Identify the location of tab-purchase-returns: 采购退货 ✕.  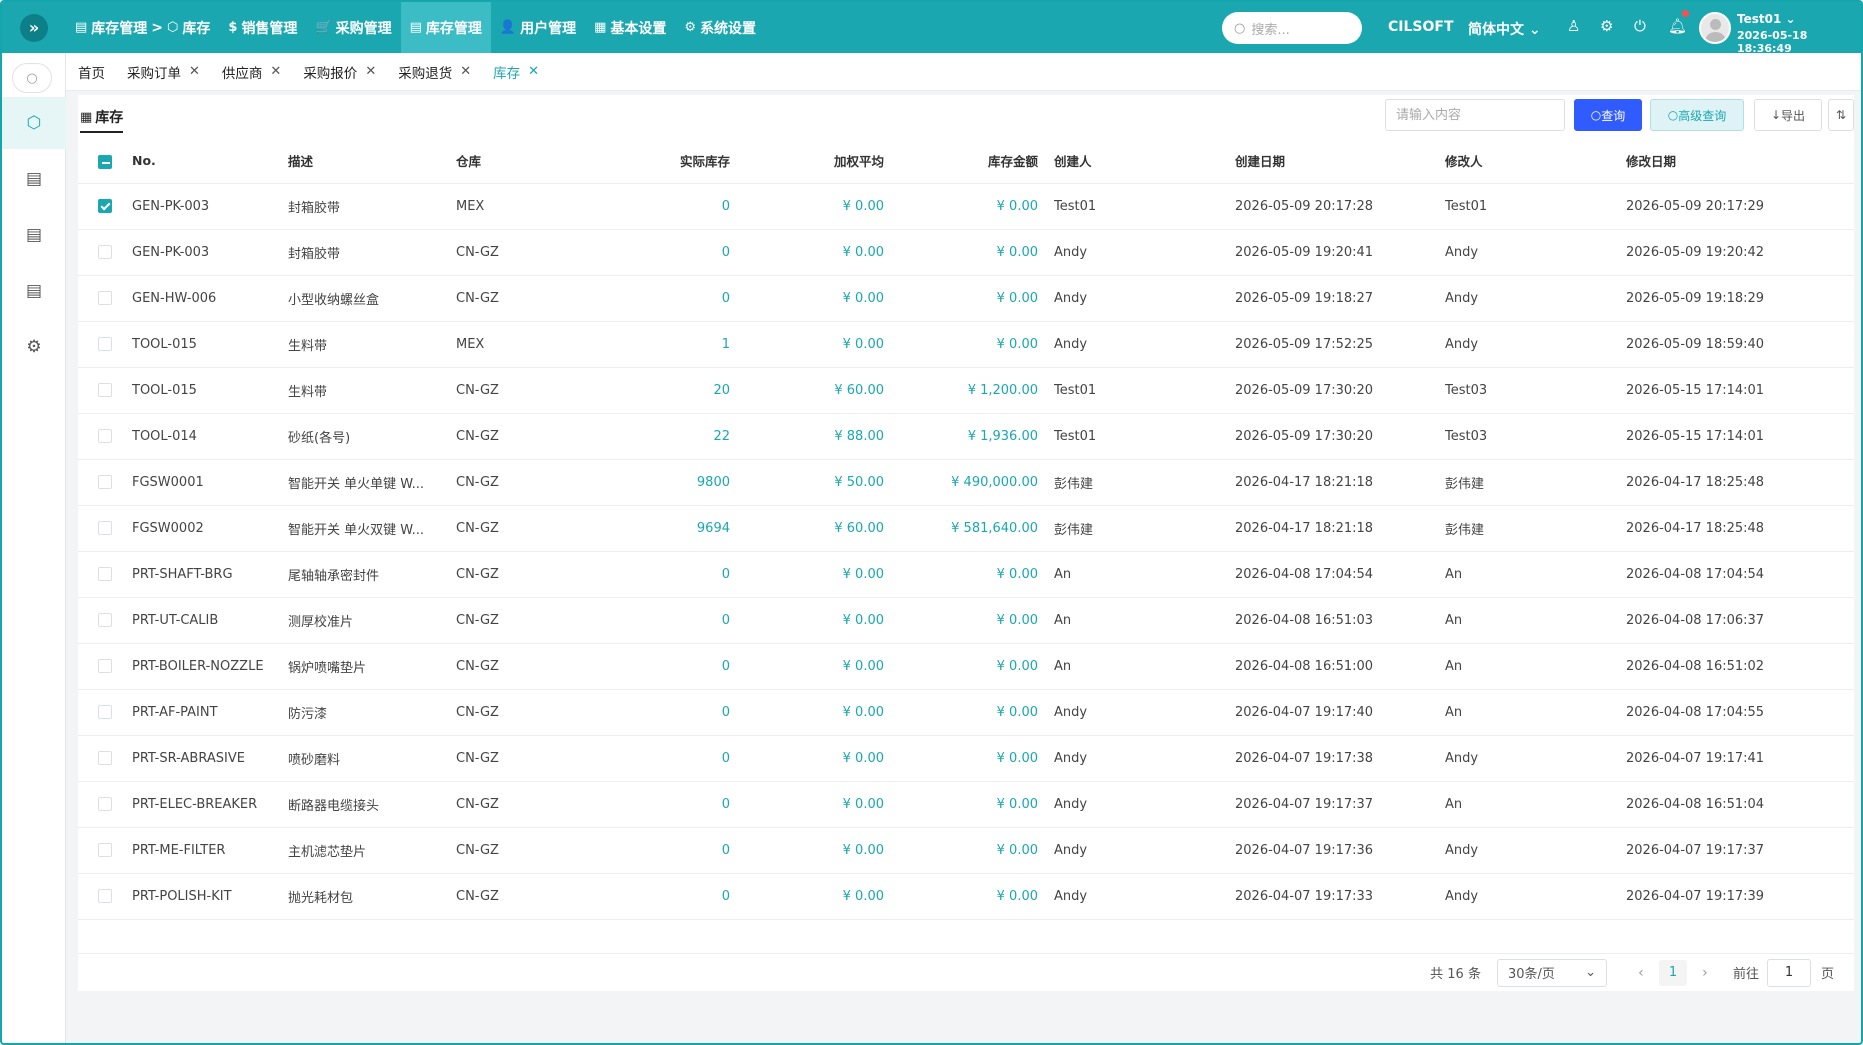
(434, 72).